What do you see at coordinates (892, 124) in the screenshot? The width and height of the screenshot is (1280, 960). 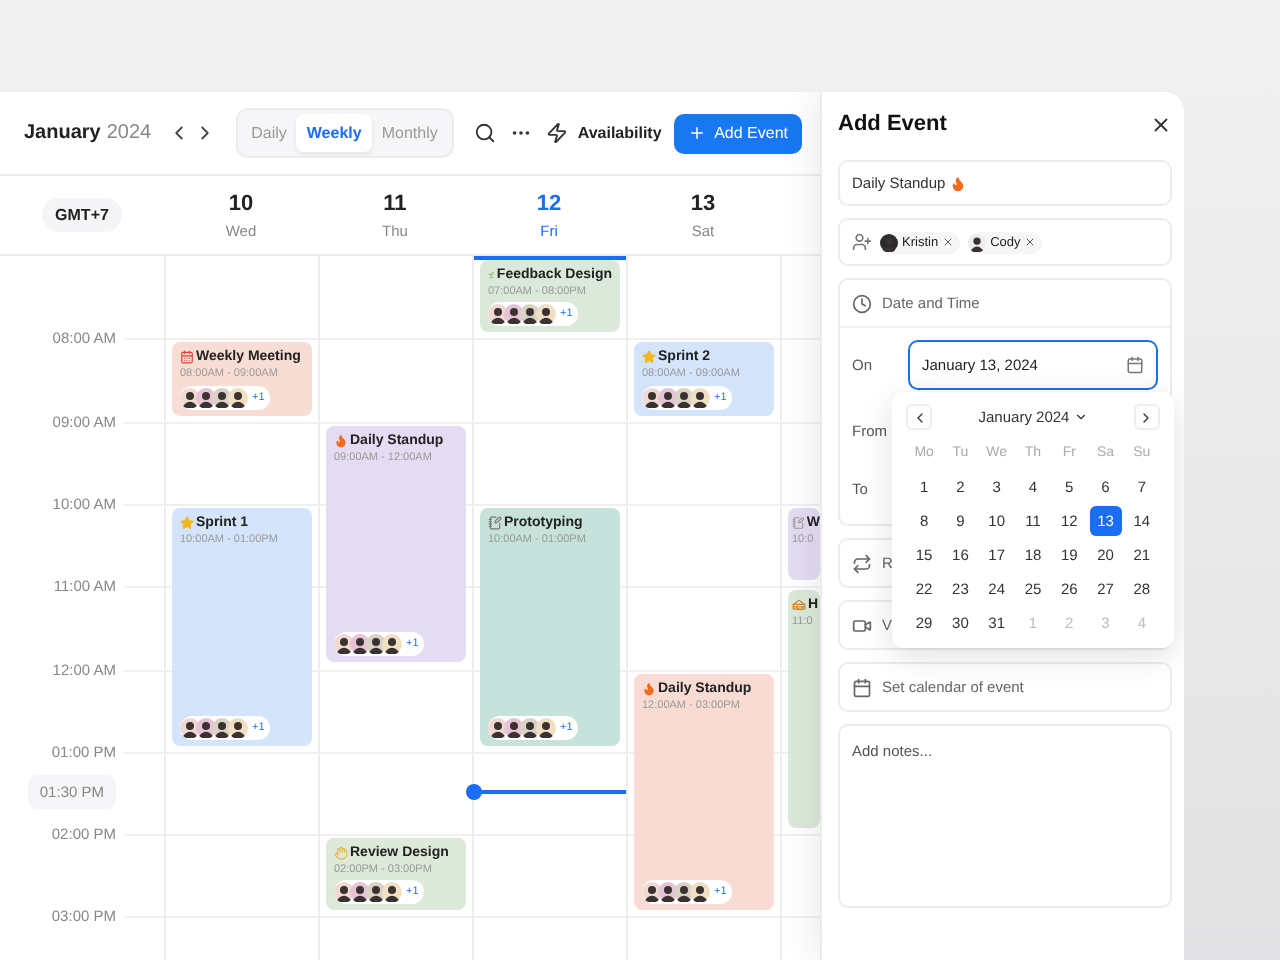 I see `panel-title: Add Event` at bounding box center [892, 124].